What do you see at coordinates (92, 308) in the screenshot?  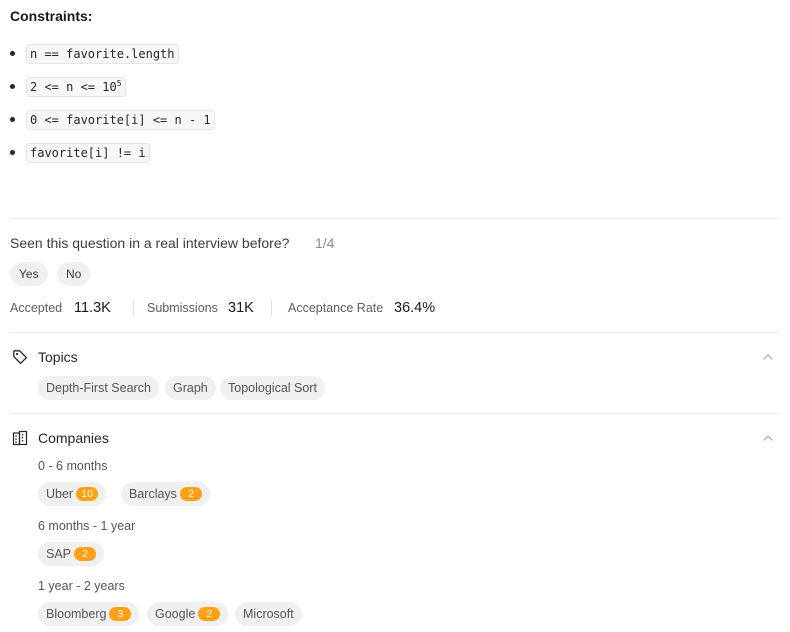 I see `accepted-value: 11.3K` at bounding box center [92, 308].